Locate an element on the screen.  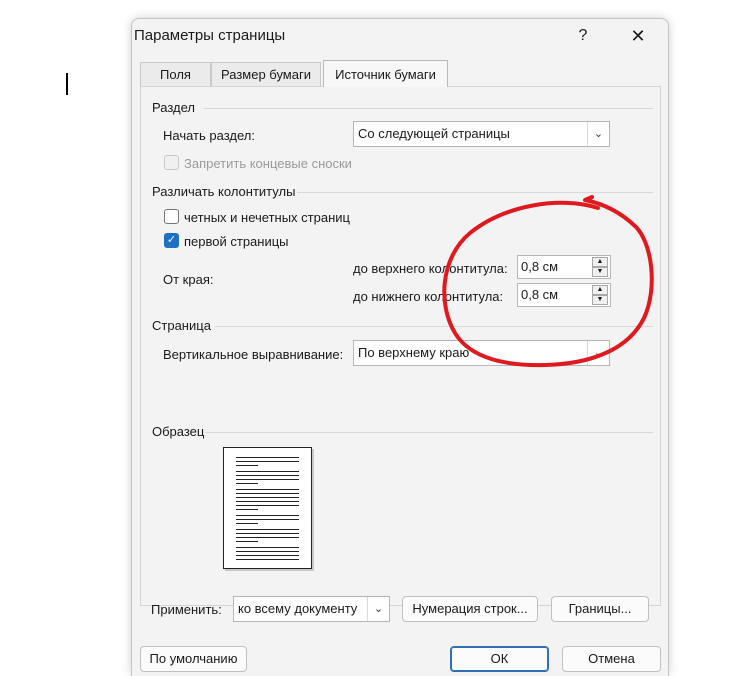
page-heading: Страница is located at coordinates (181, 325).